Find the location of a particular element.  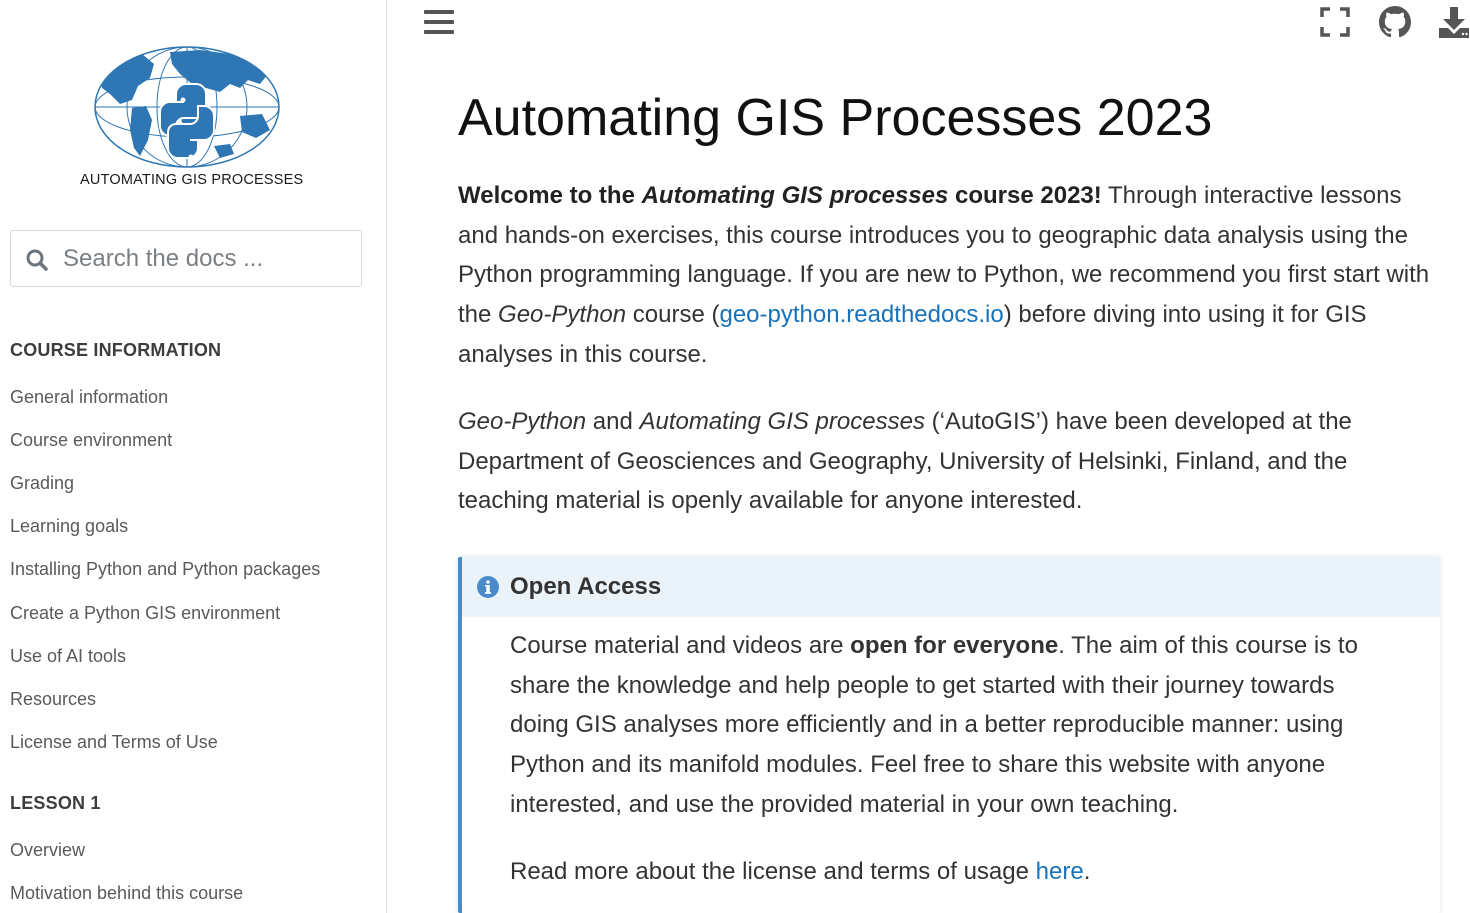

search-box is located at coordinates (186, 258).